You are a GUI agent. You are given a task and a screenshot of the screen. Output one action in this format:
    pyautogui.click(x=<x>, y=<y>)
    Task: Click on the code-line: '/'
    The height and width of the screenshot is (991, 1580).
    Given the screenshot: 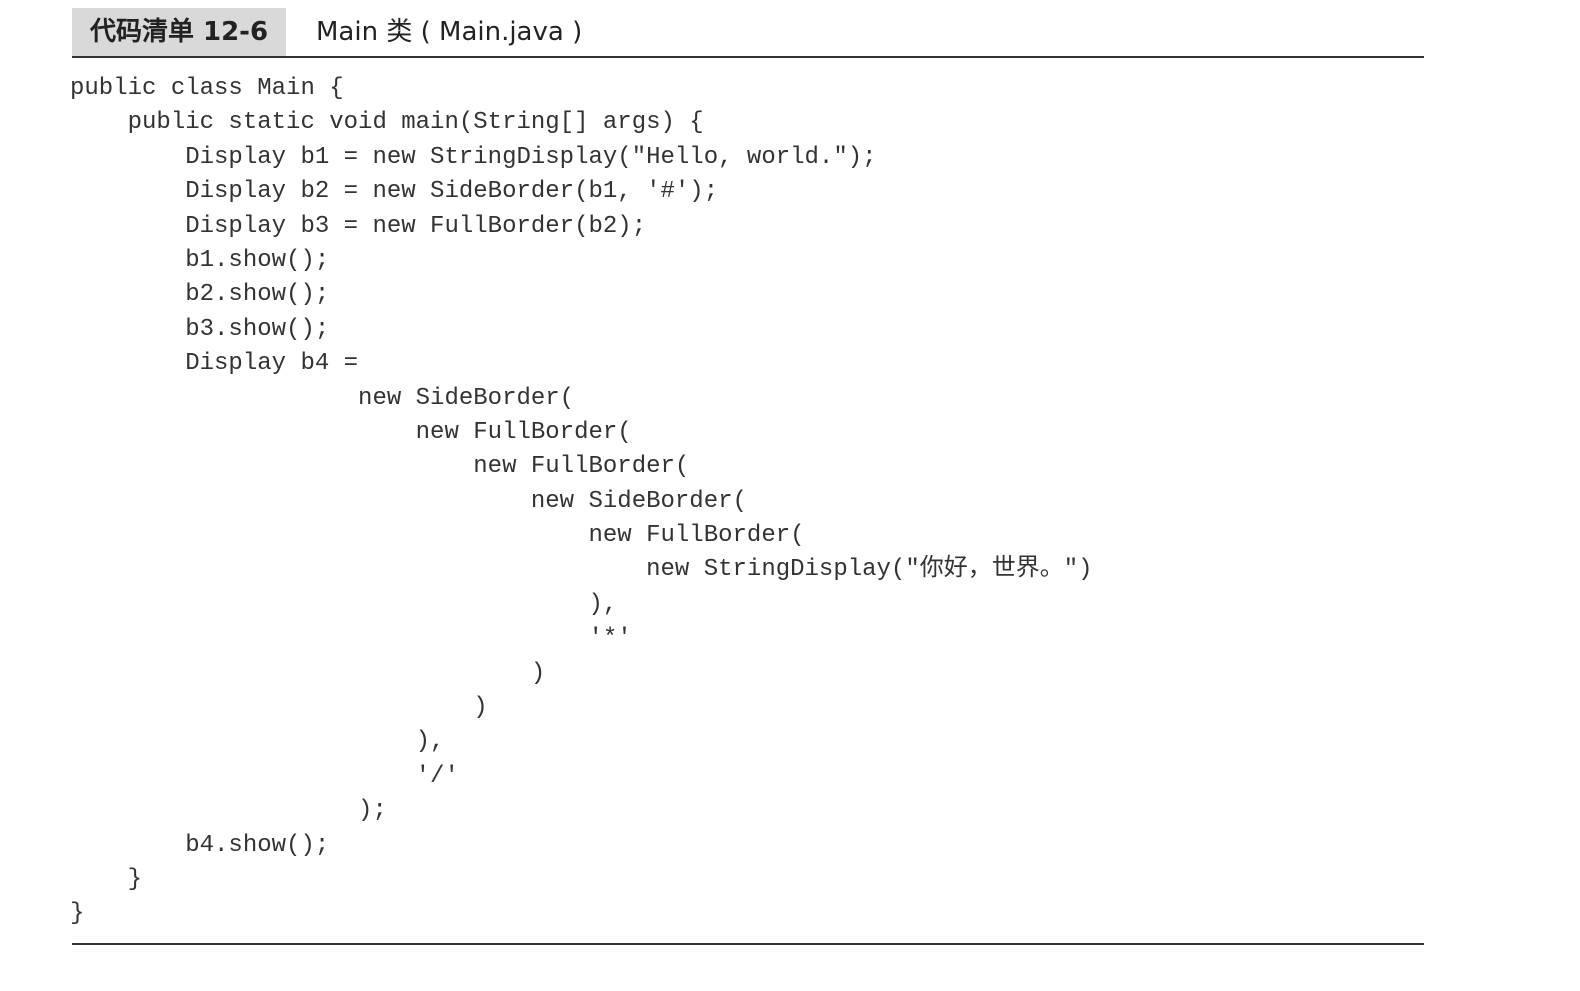 What is the action you would take?
    pyautogui.click(x=264, y=776)
    